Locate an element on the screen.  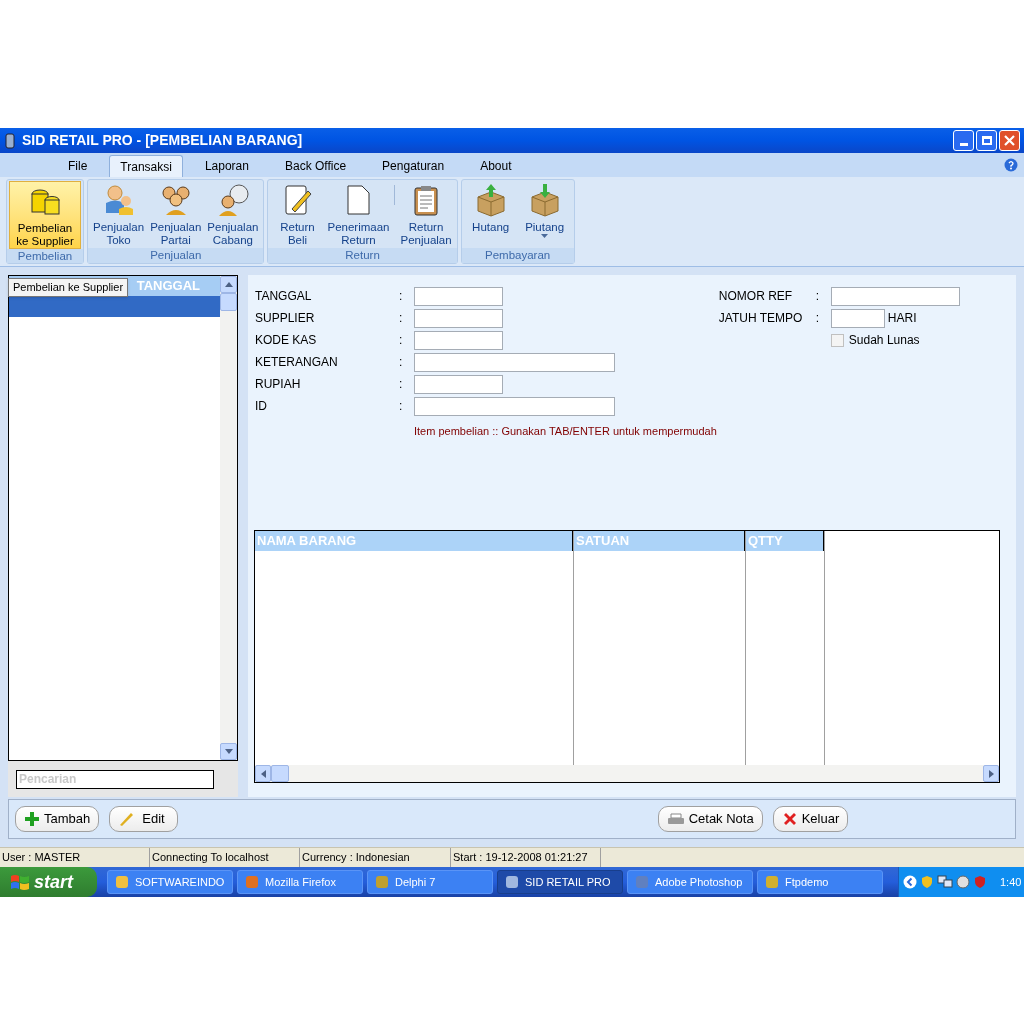
action-button: Edit is located at coordinates (143, 819).